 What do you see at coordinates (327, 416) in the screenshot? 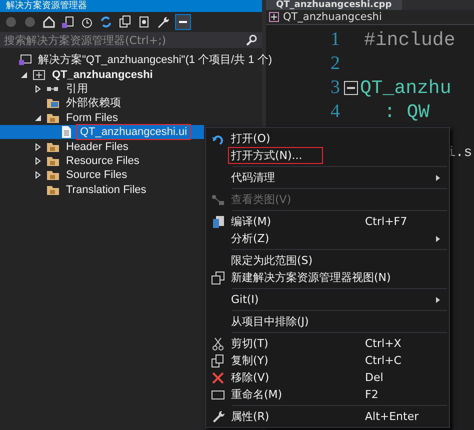
I see `menu-item: 属性(R) Alt+Enter` at bounding box center [327, 416].